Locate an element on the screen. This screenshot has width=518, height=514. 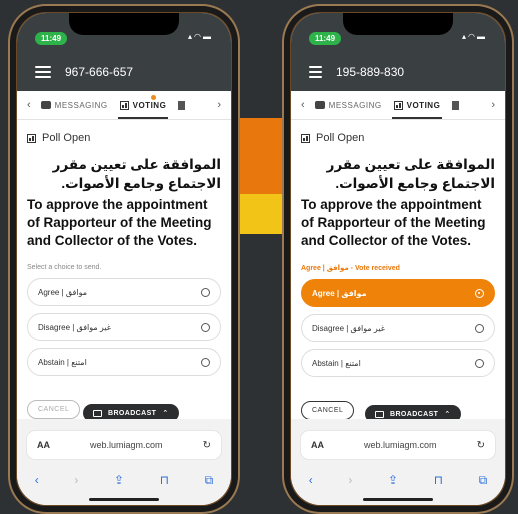
yellow-decor-block is located at coordinates (263, 214).